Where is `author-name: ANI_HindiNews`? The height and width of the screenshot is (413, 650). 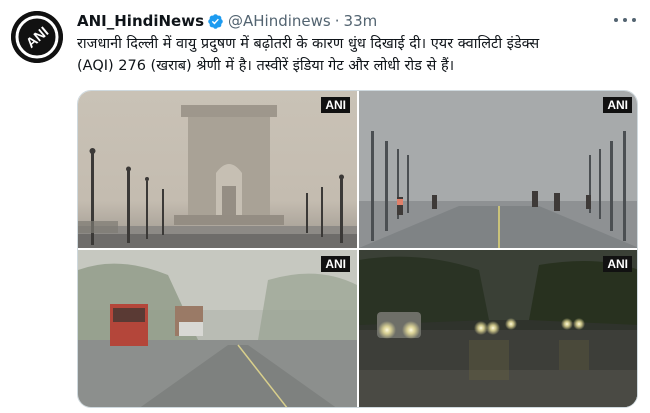
author-name: ANI_HindiNews is located at coordinates (140, 21).